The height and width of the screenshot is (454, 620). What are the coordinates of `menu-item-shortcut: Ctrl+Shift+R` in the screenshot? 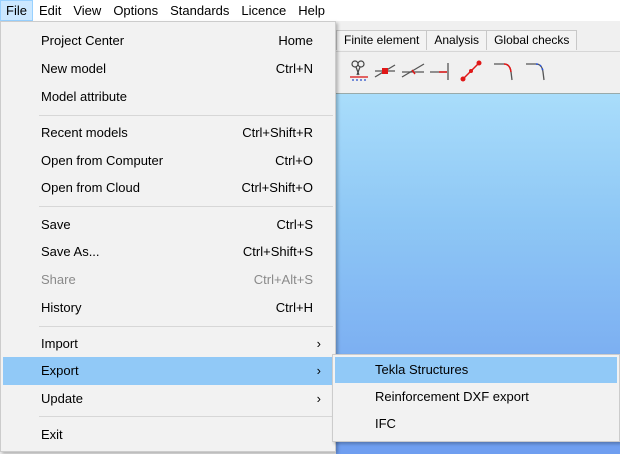 It's located at (277, 132).